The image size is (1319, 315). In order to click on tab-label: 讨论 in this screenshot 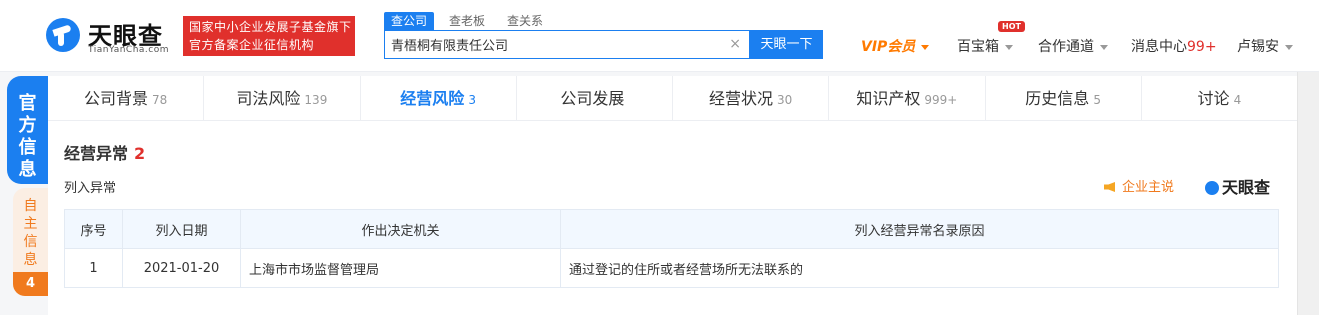, I will do `click(1213, 98)`.